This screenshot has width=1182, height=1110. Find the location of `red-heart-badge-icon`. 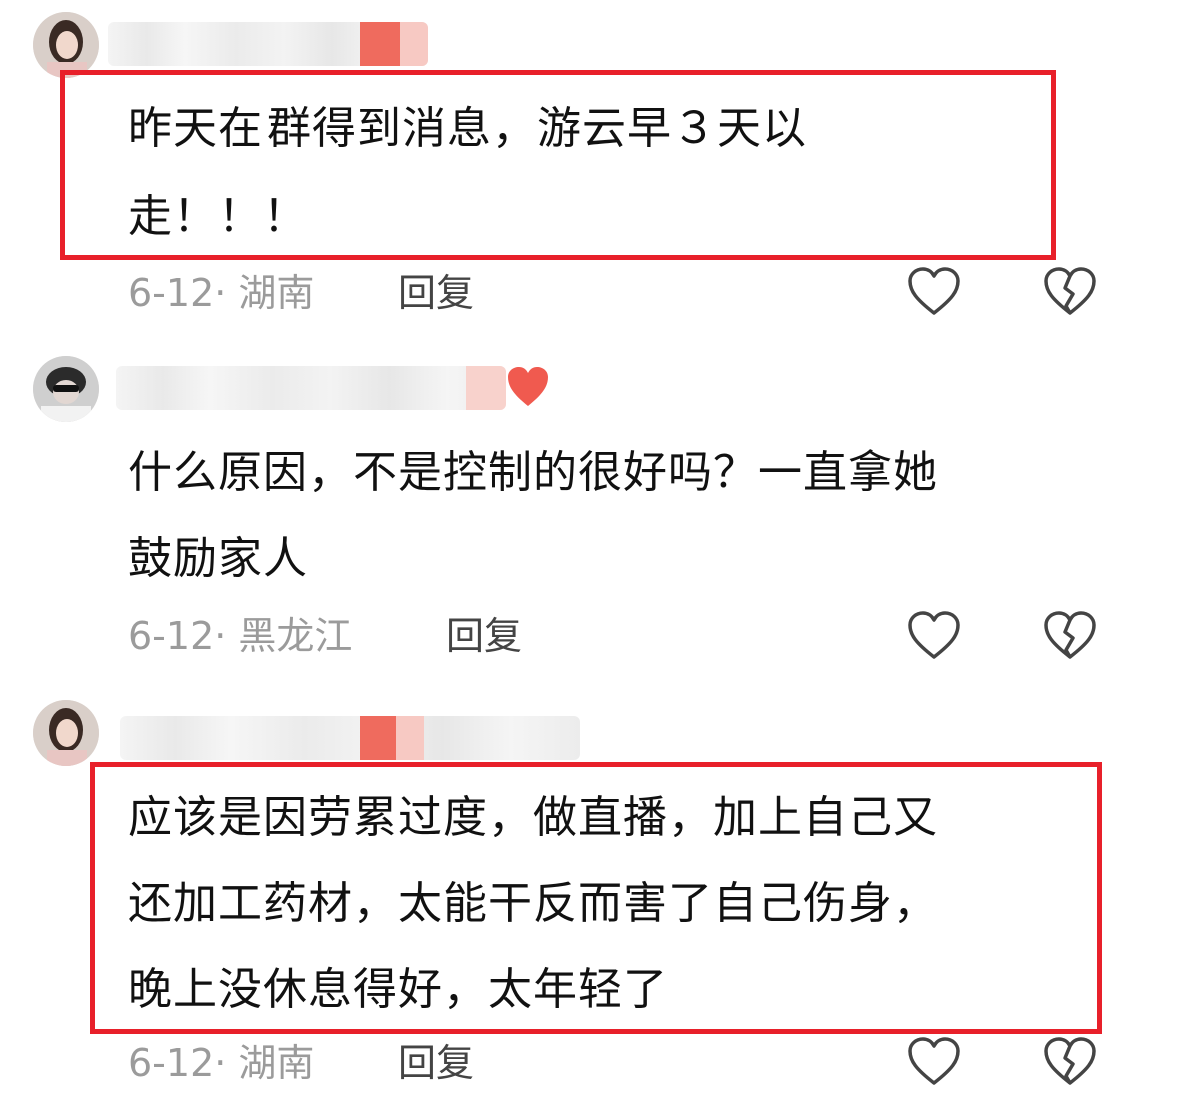

red-heart-badge-icon is located at coordinates (528, 387).